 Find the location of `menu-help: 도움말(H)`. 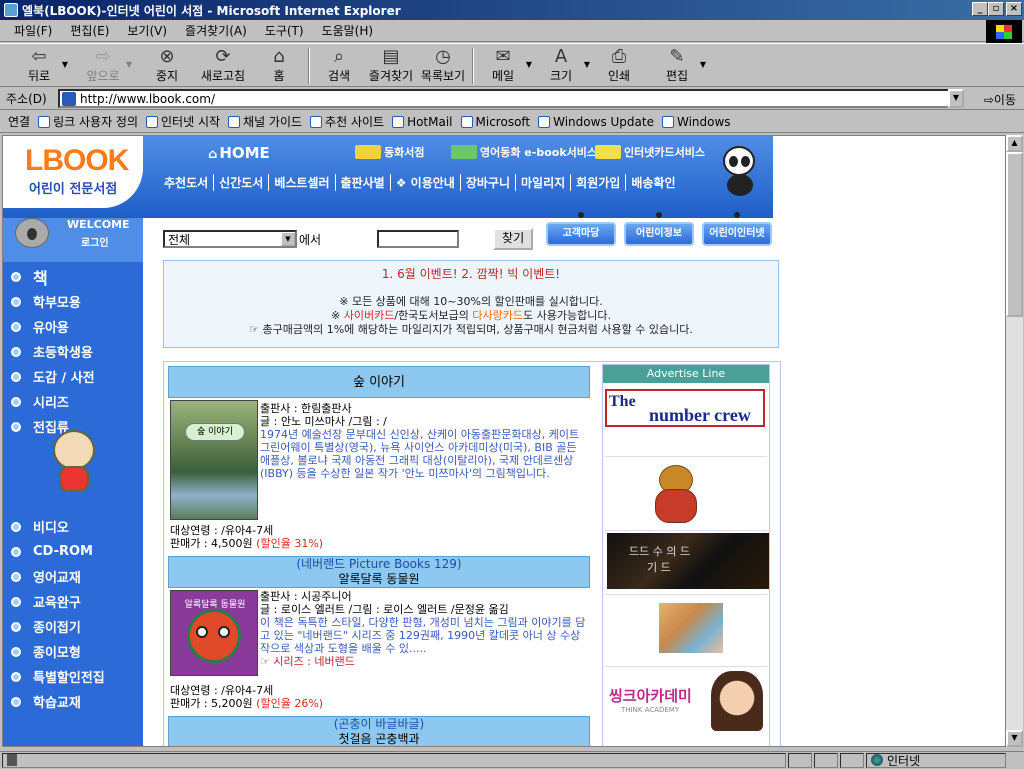

menu-help: 도움말(H) is located at coordinates (348, 30).